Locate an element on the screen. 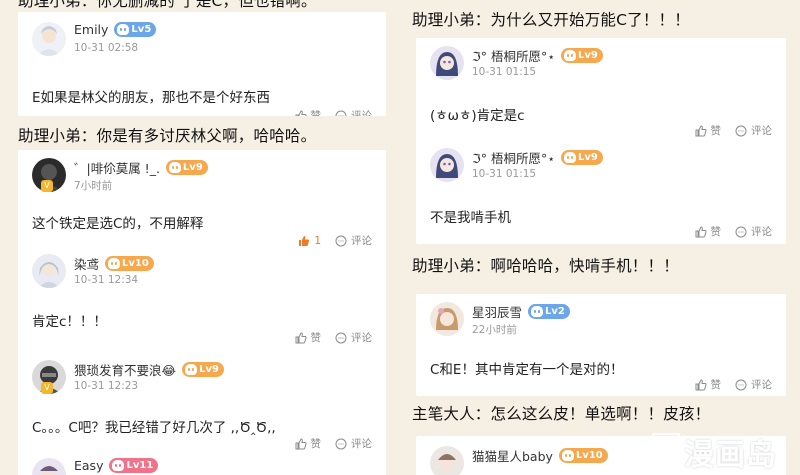 The height and width of the screenshot is (475, 800). comment-text: E如果是林父的朋友，那也不是个好东西 is located at coordinates (151, 98).